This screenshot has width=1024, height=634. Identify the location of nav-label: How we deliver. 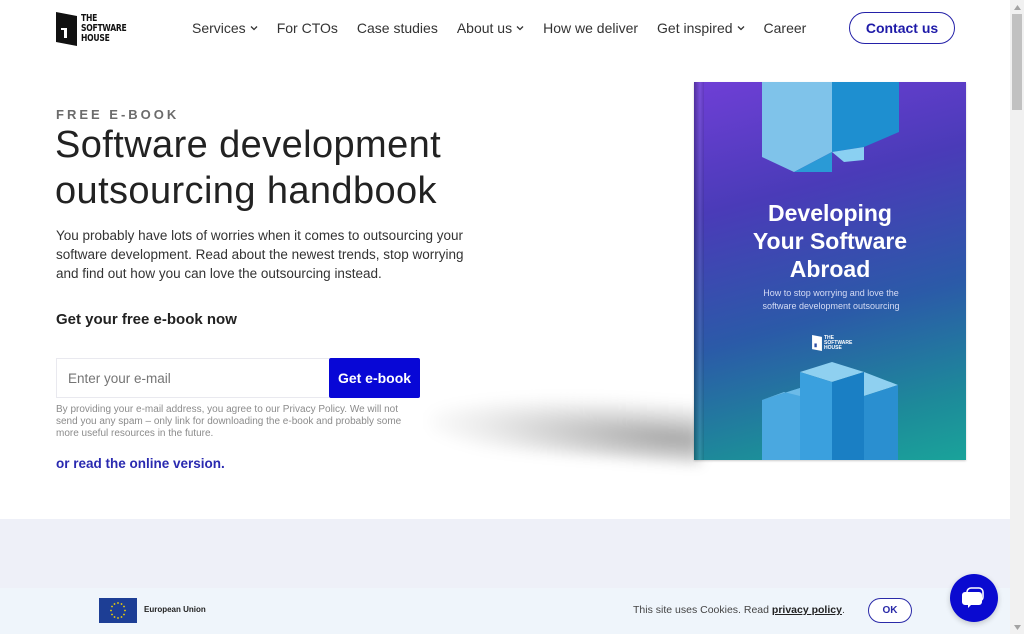
(591, 28).